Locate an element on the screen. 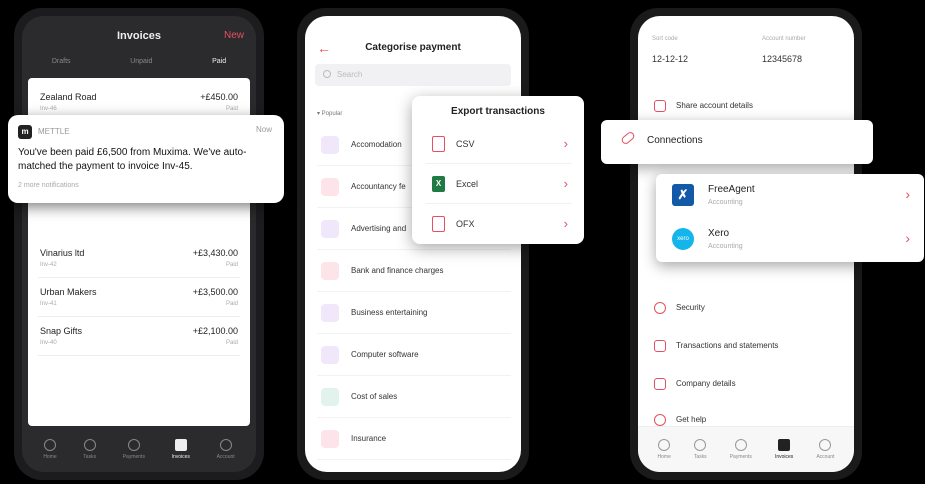 The image size is (925, 484). app-category: Accounting is located at coordinates (725, 246).